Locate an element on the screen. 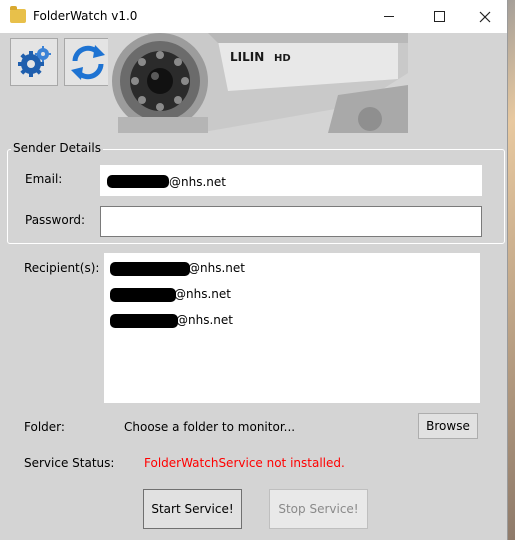  service-status-label: Service Status: is located at coordinates (69, 463).